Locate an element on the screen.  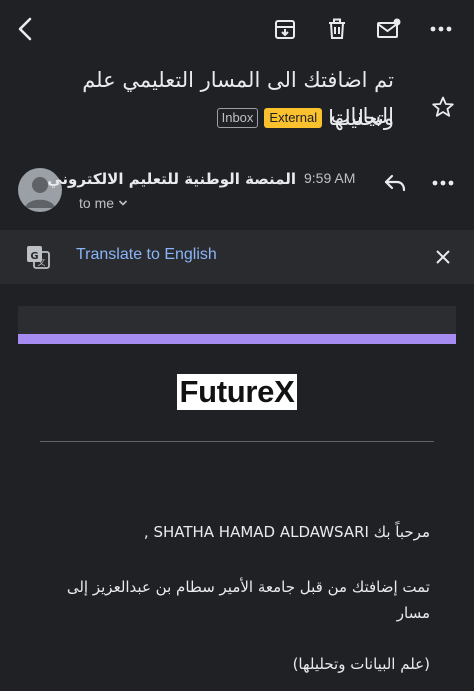
delete-button is located at coordinates (337, 29).